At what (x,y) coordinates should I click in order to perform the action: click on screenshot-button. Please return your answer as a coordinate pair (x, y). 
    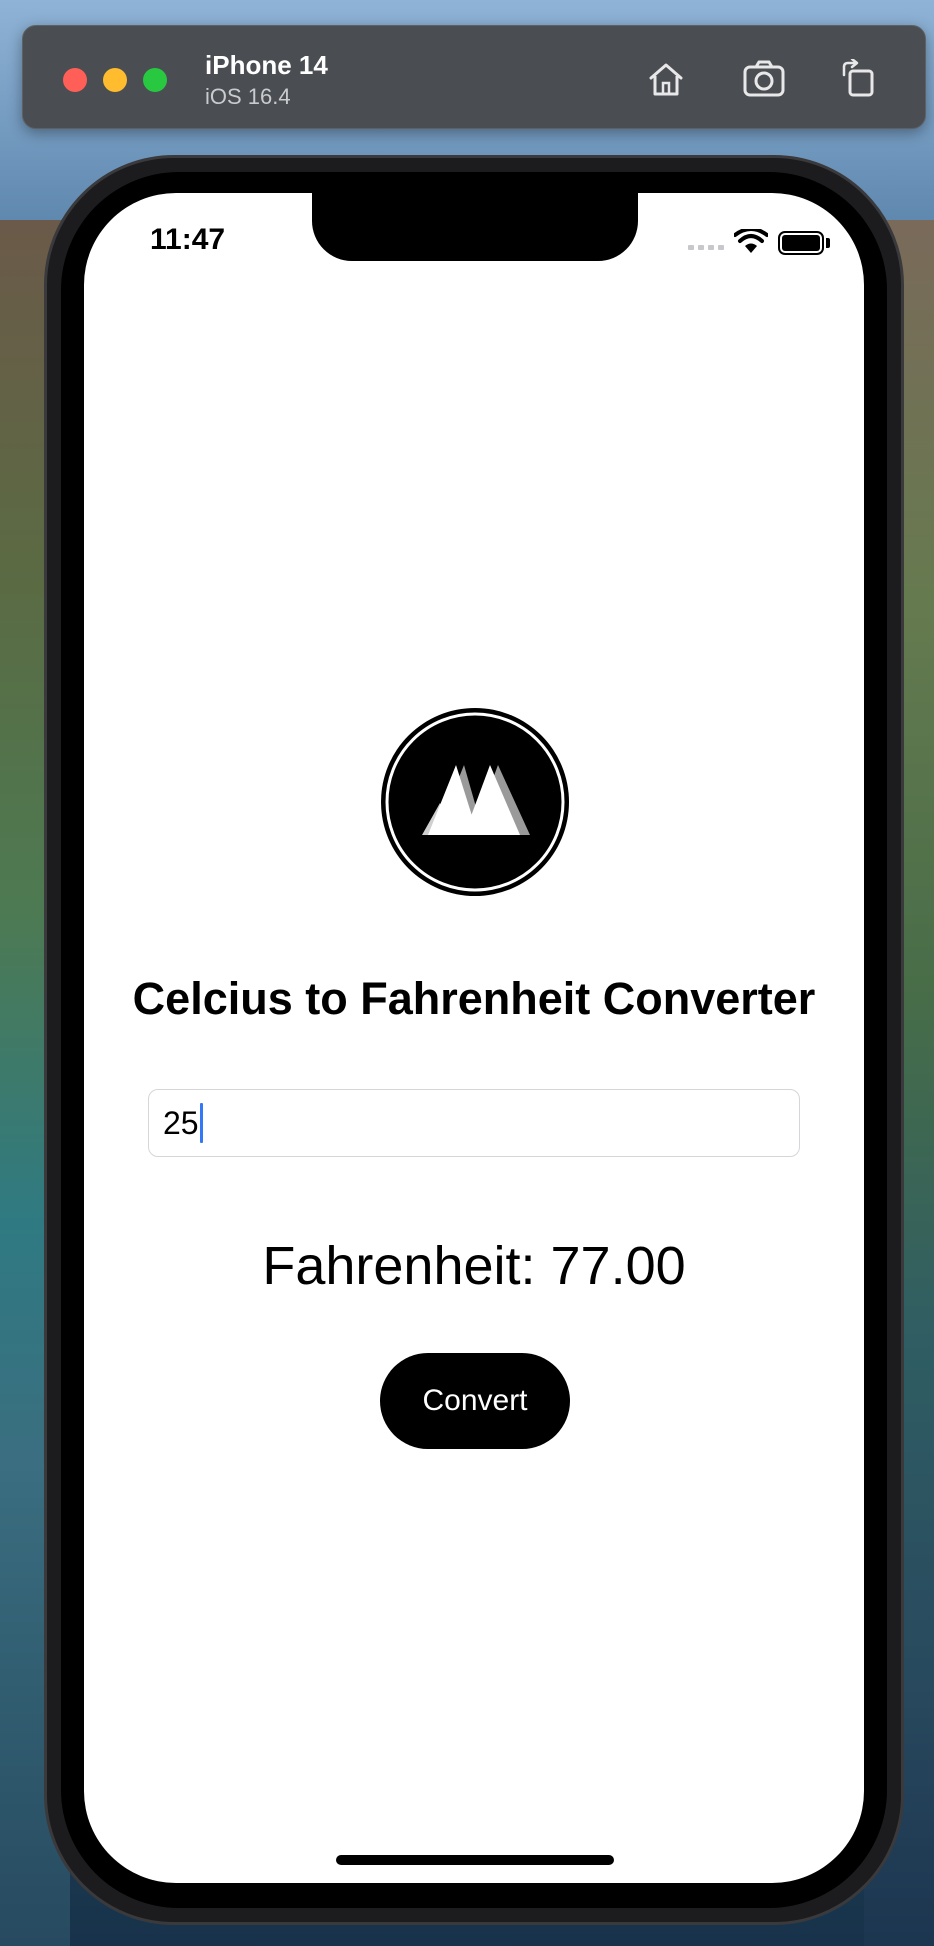
    Looking at the image, I should click on (764, 79).